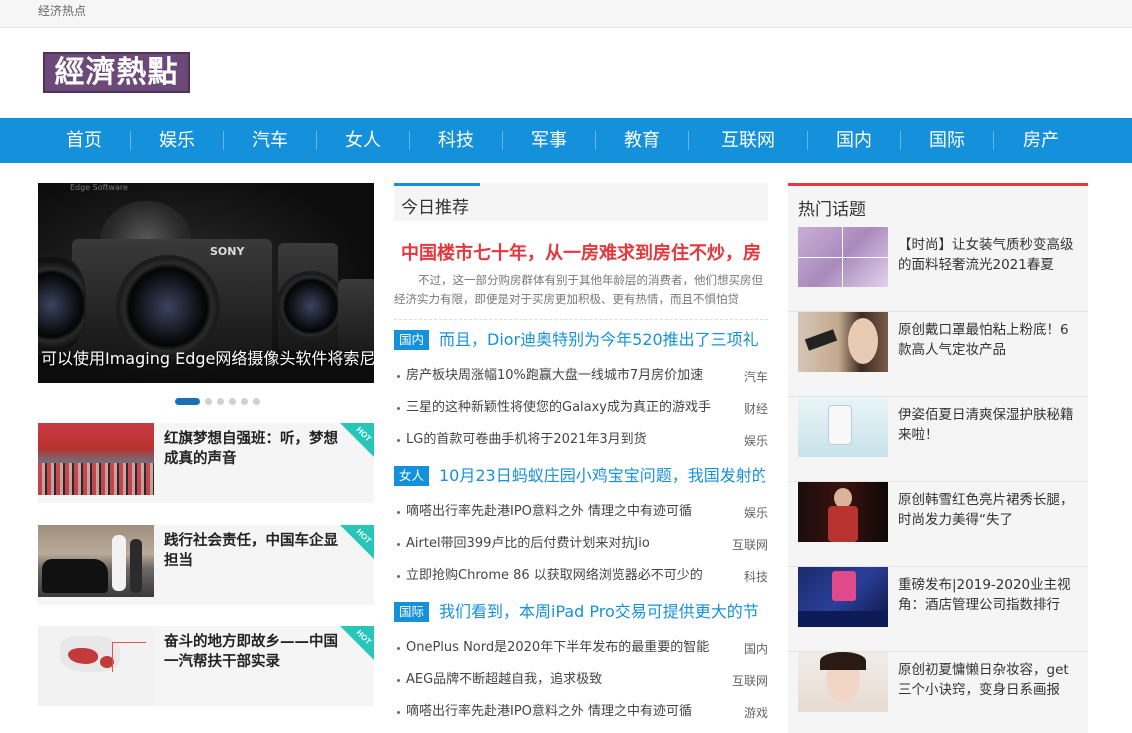 The width and height of the screenshot is (1132, 733). What do you see at coordinates (257, 652) in the screenshot?
I see `card-title: 奋斗的地方即故乡——中国一汽帮扶干部实录` at bounding box center [257, 652].